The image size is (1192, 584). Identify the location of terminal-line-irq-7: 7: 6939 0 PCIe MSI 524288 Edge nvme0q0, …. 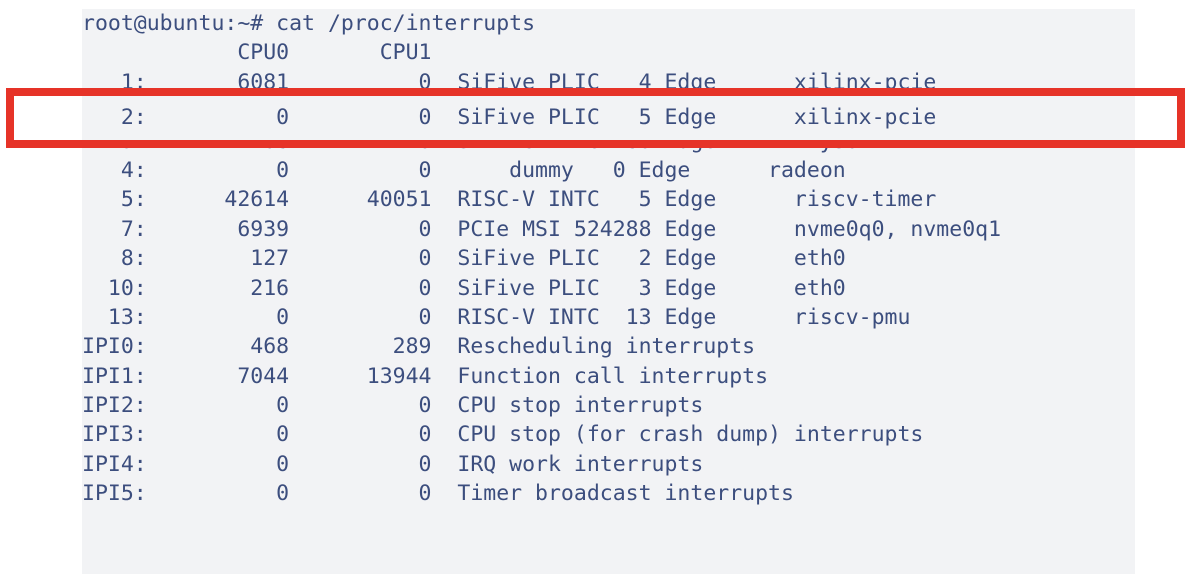
(542, 229).